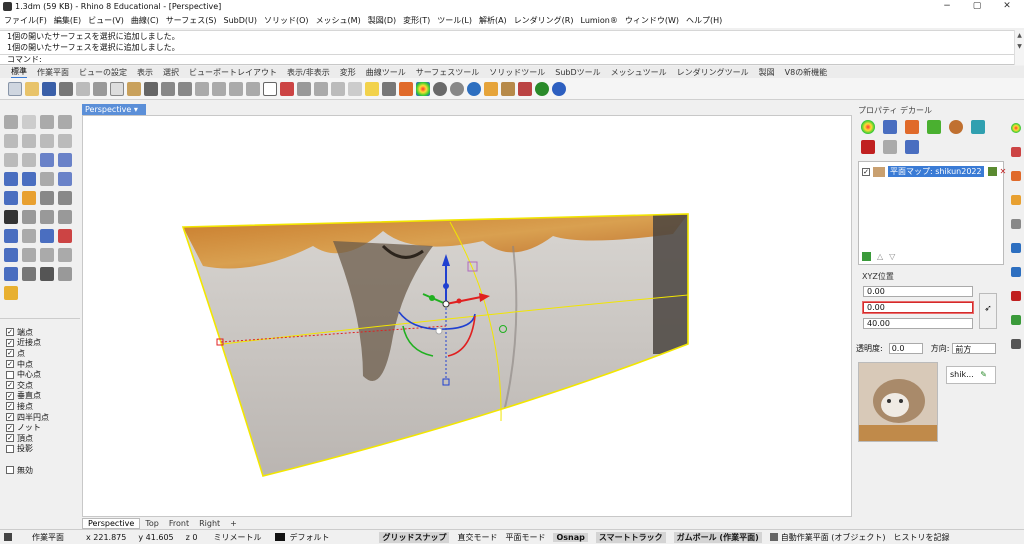  Describe the element at coordinates (1016, 200) in the screenshot. I see `help-tab-icon` at that location.